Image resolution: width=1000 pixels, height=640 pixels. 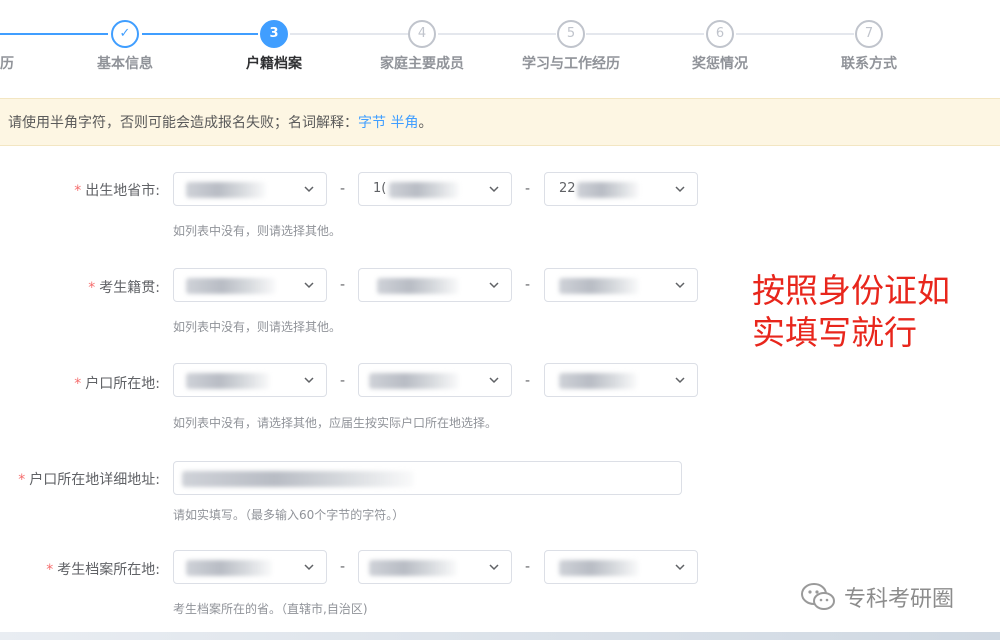 What do you see at coordinates (422, 63) in the screenshot?
I see `step-label-family-members: 家庭主要成员` at bounding box center [422, 63].